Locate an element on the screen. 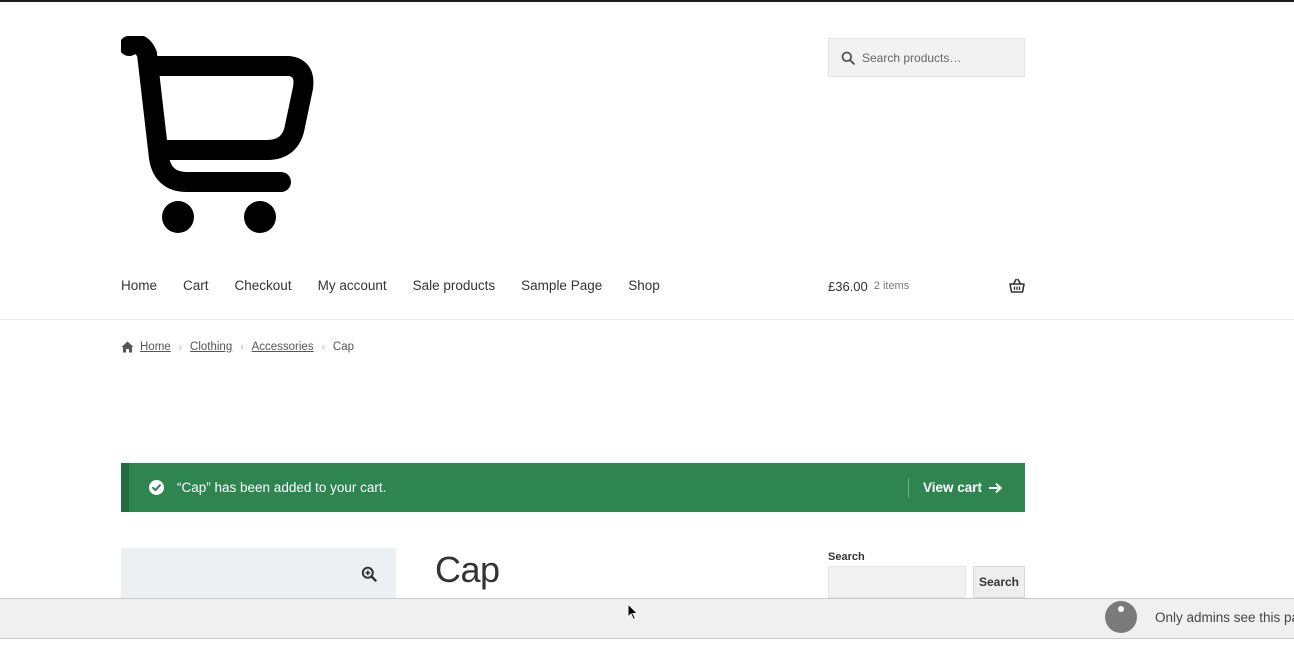  admin-panel-bar: Only admins see this panel is located at coordinates (647, 618).